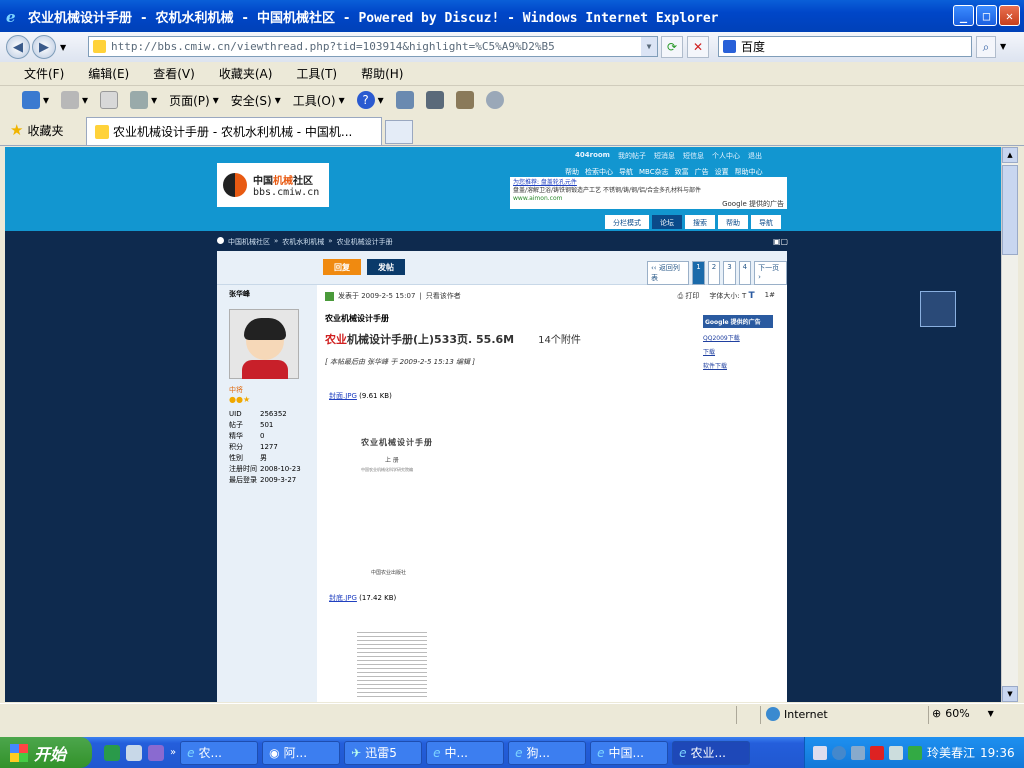 The width and height of the screenshot is (1024, 768). Describe the element at coordinates (383, 752) in the screenshot. I see `task-button: ✈ 迅雷5` at that location.